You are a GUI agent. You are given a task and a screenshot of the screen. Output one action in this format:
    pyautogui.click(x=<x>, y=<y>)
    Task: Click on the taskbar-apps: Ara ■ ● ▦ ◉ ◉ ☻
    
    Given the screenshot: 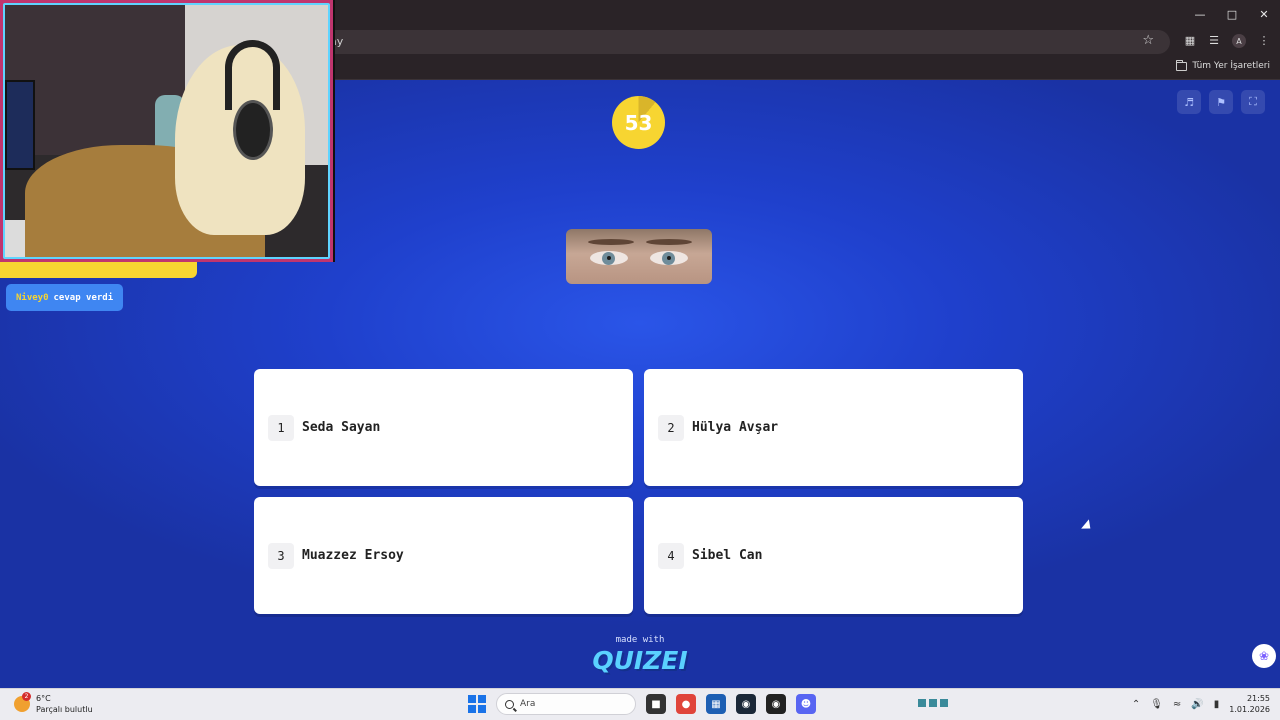 What is the action you would take?
    pyautogui.click(x=642, y=704)
    